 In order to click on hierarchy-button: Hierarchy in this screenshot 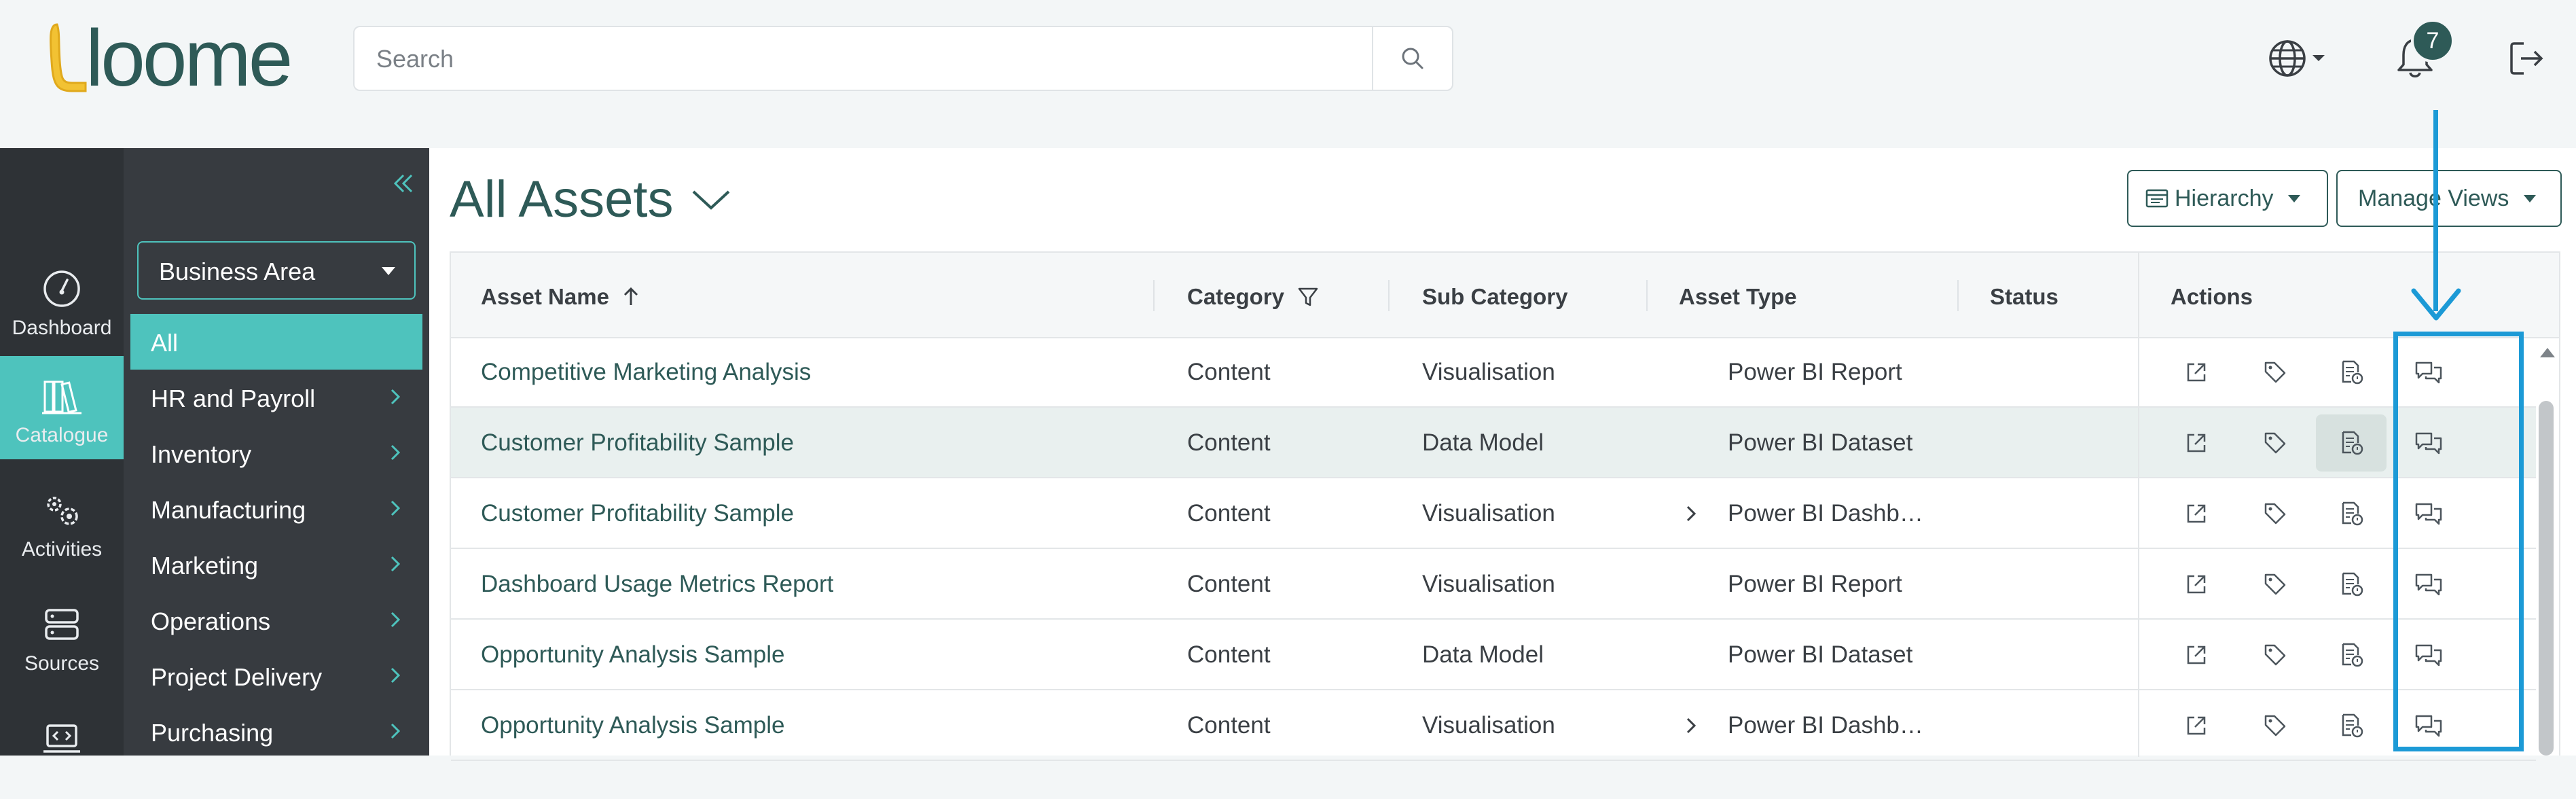, I will do `click(2227, 198)`.